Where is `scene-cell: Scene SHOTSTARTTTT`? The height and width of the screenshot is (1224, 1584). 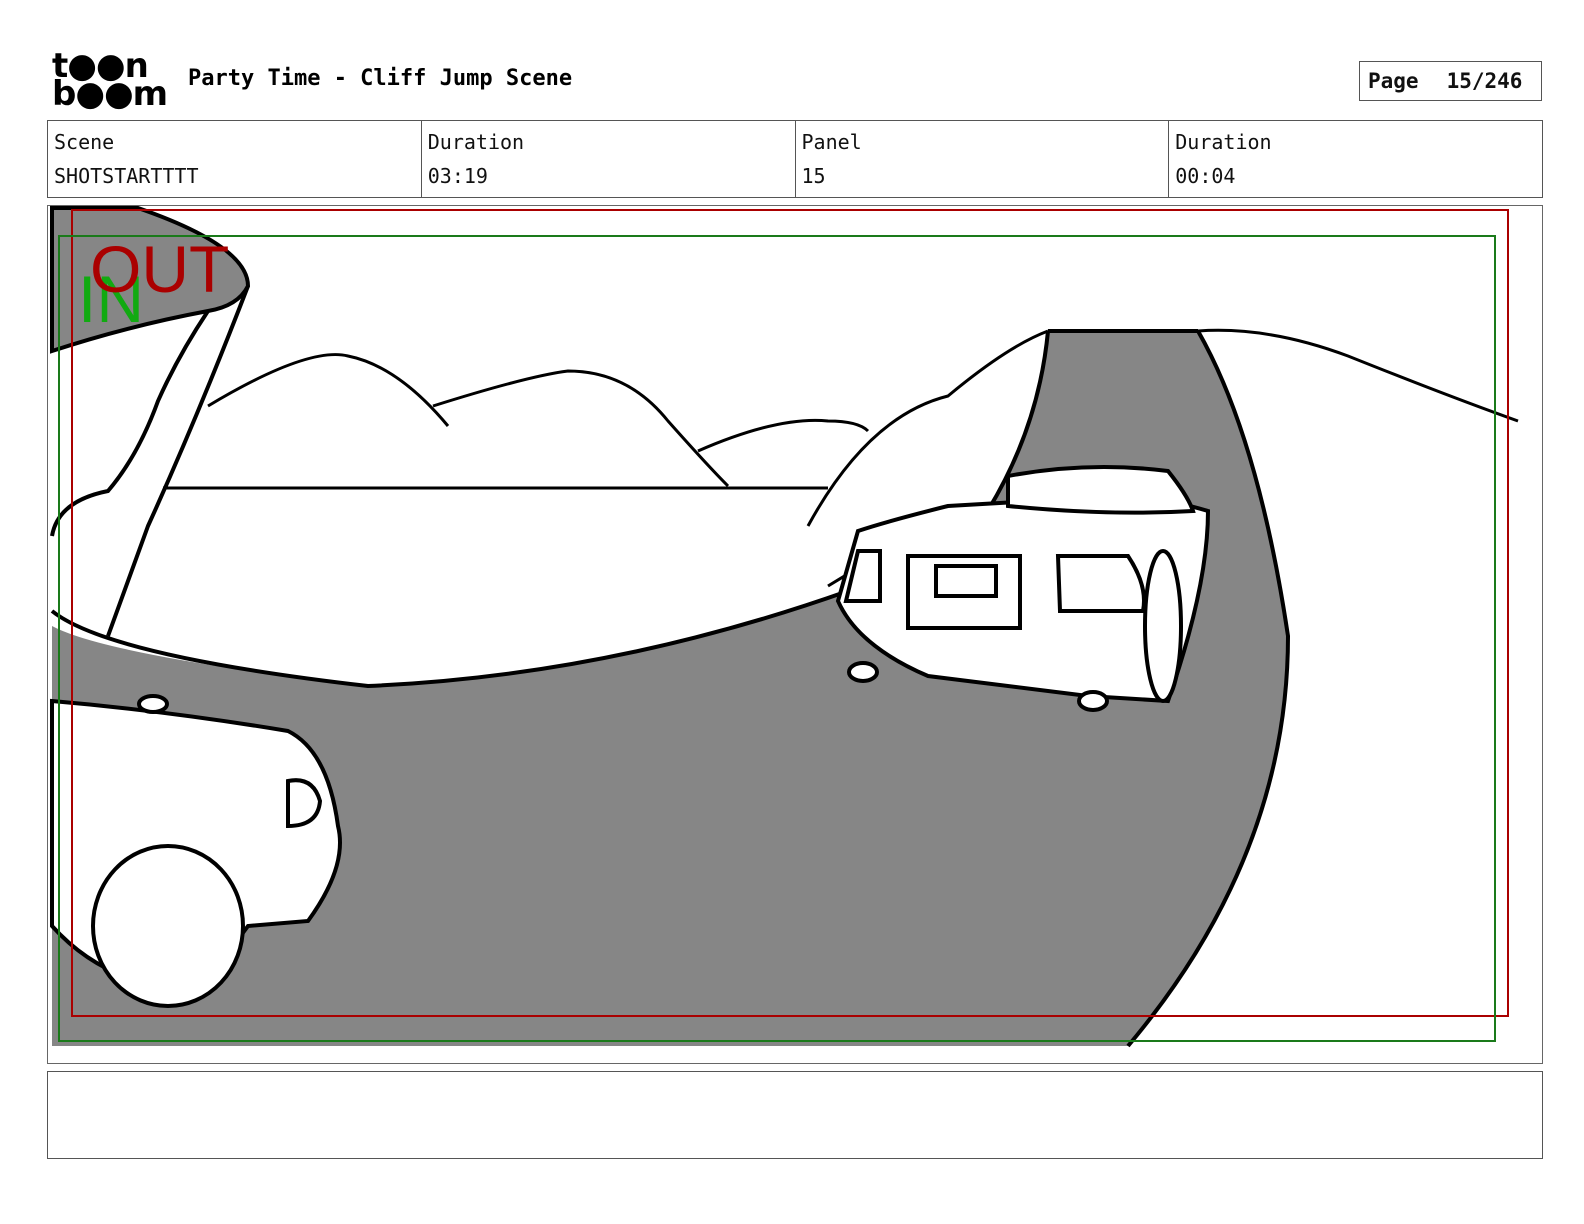 scene-cell: Scene SHOTSTARTTTT is located at coordinates (235, 159).